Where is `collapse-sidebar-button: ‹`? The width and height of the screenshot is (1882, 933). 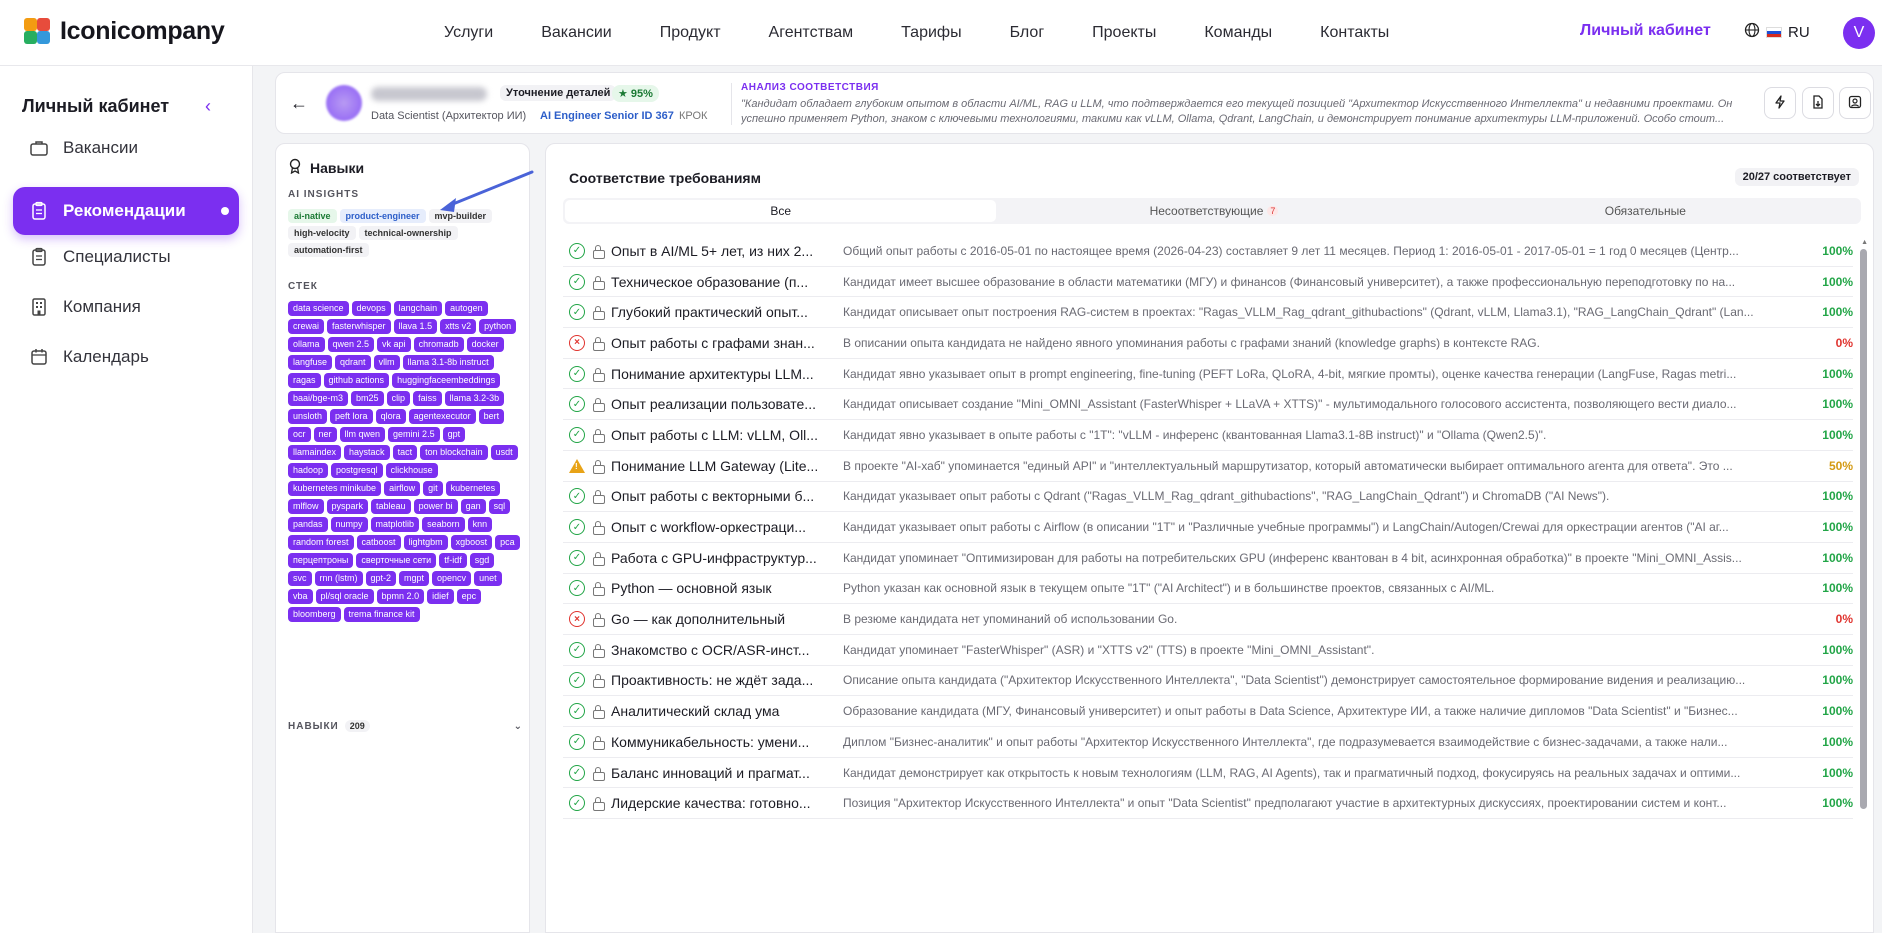
collapse-sidebar-button: ‹ is located at coordinates (208, 106).